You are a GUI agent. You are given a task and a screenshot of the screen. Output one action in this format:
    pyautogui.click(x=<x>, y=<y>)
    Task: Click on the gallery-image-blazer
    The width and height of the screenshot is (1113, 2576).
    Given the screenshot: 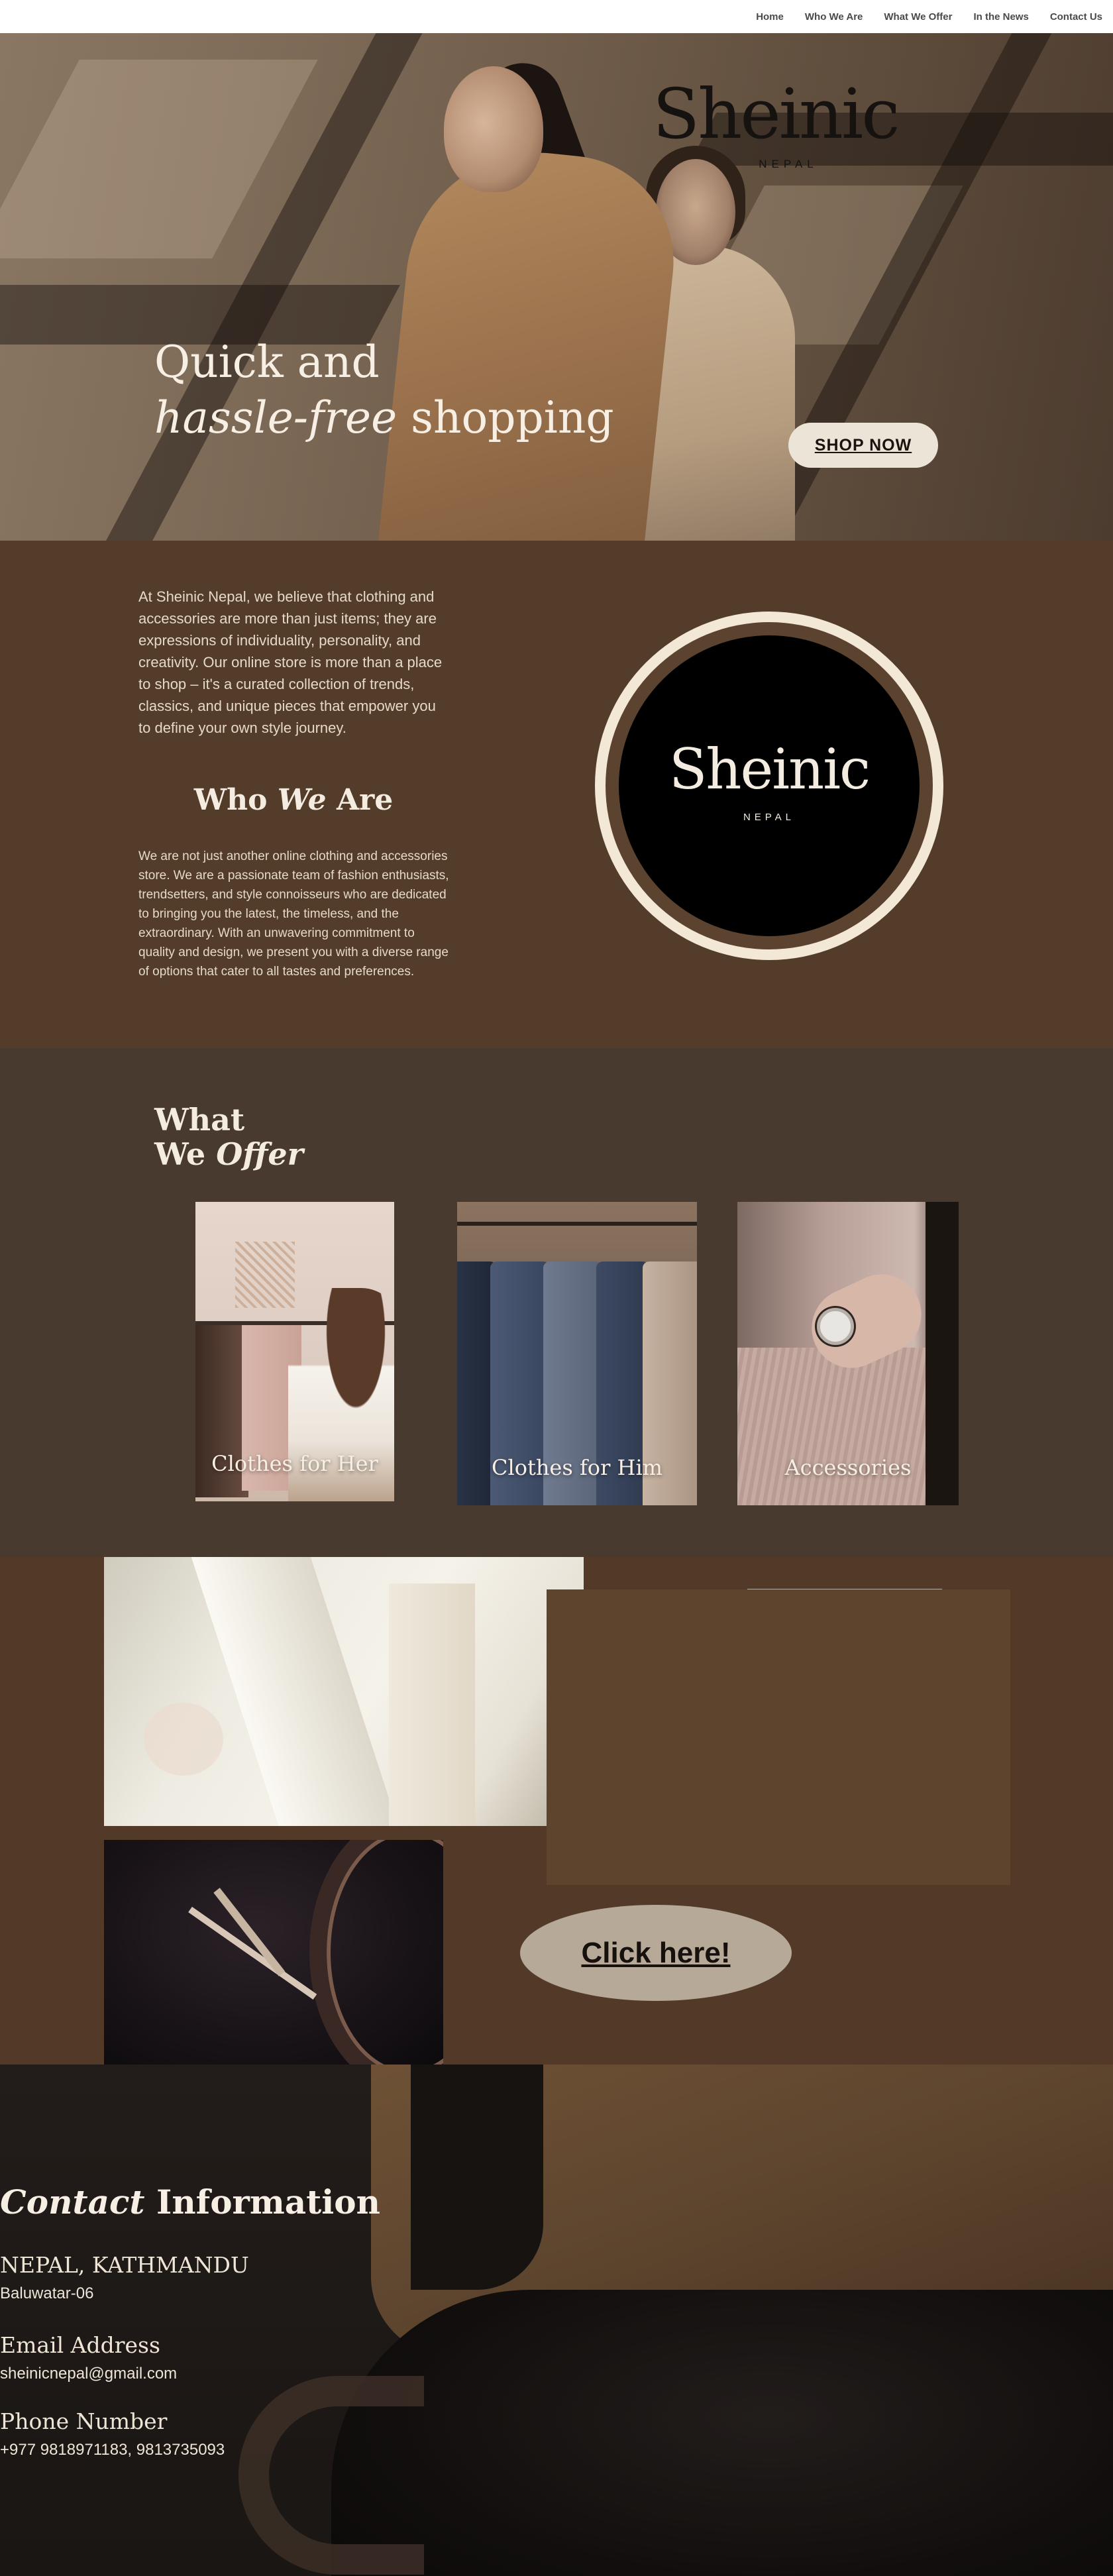 What is the action you would take?
    pyautogui.click(x=344, y=1692)
    